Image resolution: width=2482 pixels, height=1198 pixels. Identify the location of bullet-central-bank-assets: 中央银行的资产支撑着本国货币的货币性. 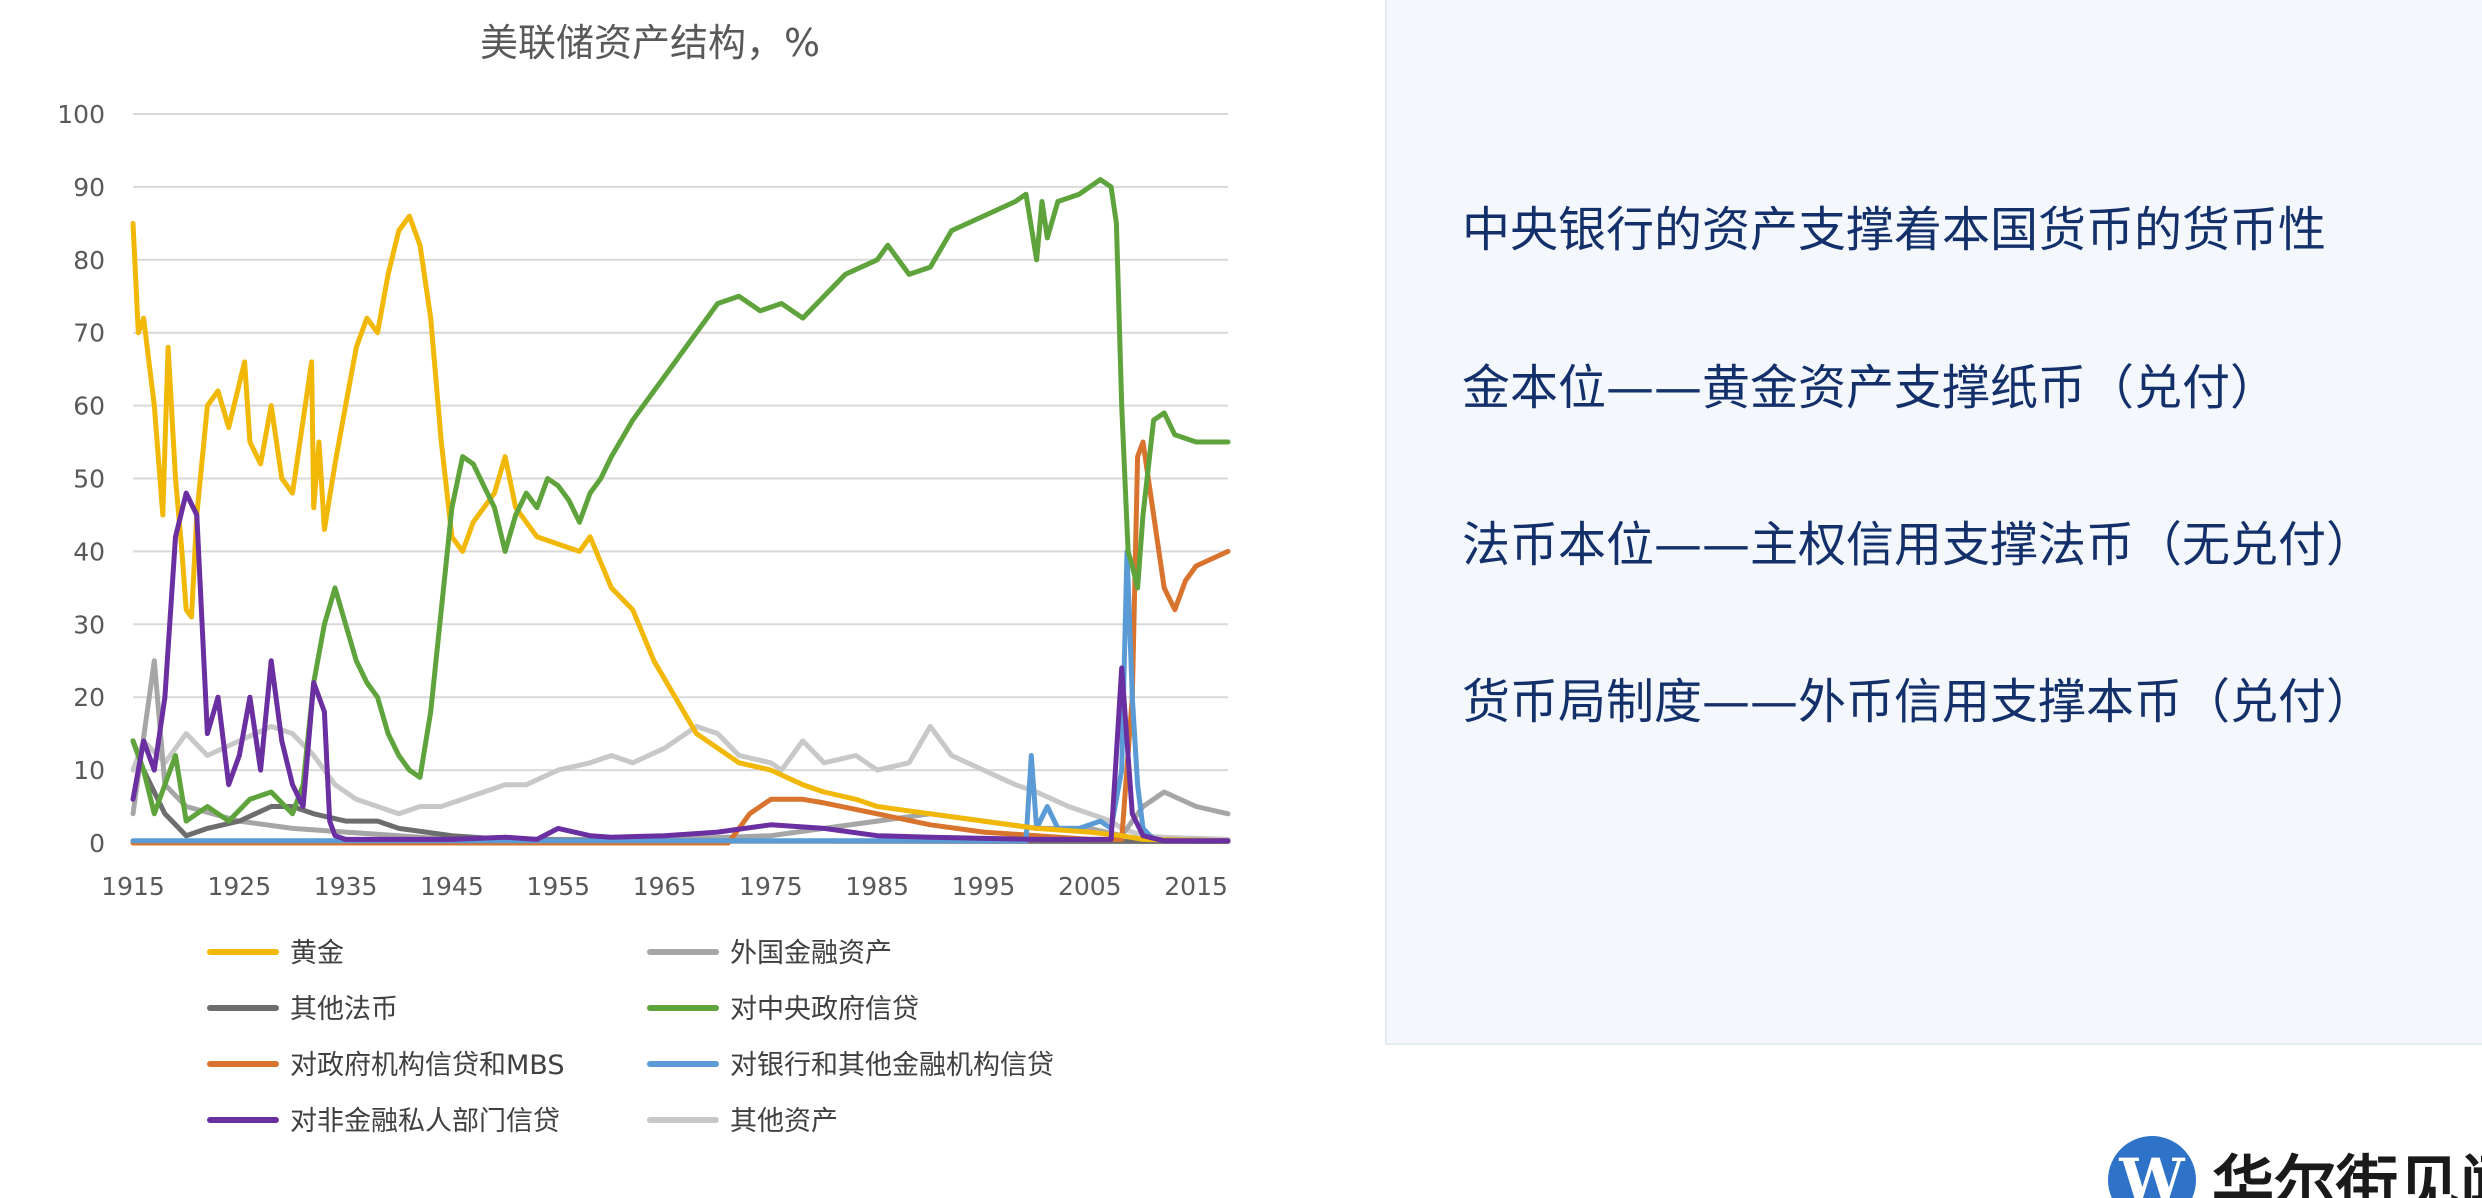
(1894, 230).